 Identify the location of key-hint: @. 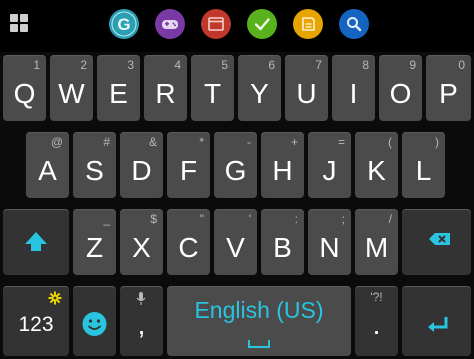
(56, 142).